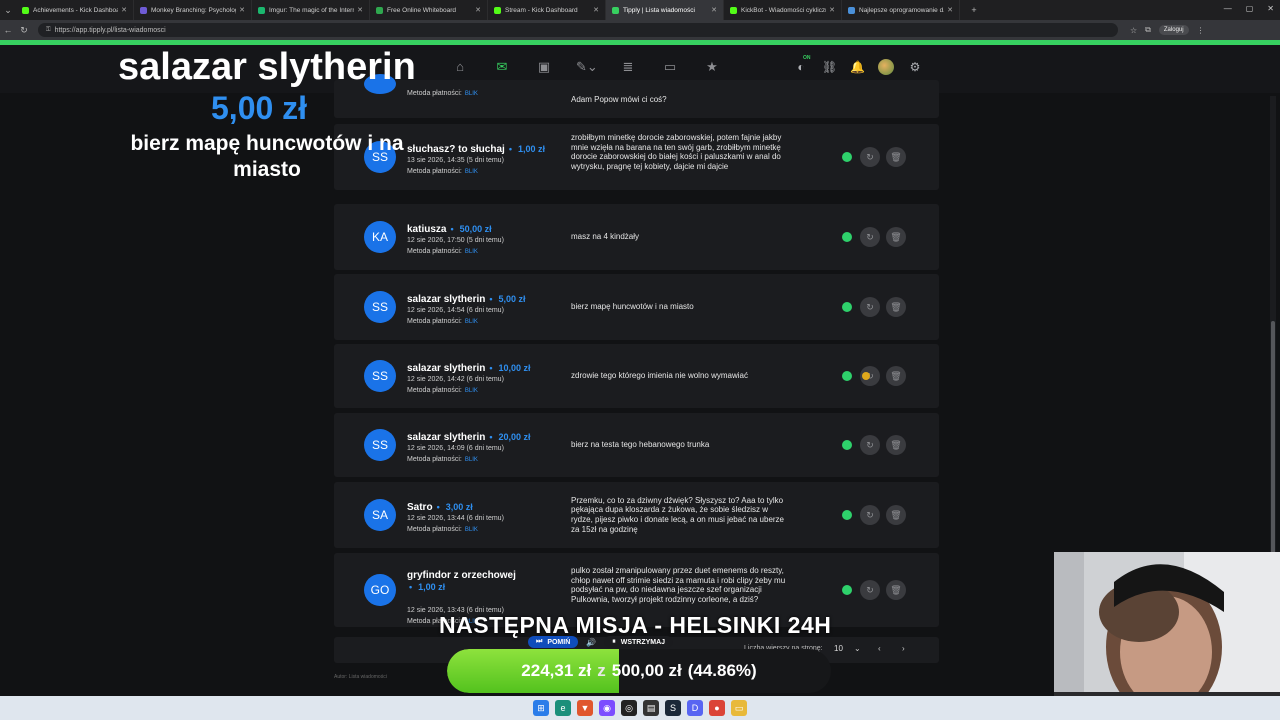 The image size is (1280, 720). What do you see at coordinates (1270, 8) in the screenshot?
I see `close-window-icon: ✕` at bounding box center [1270, 8].